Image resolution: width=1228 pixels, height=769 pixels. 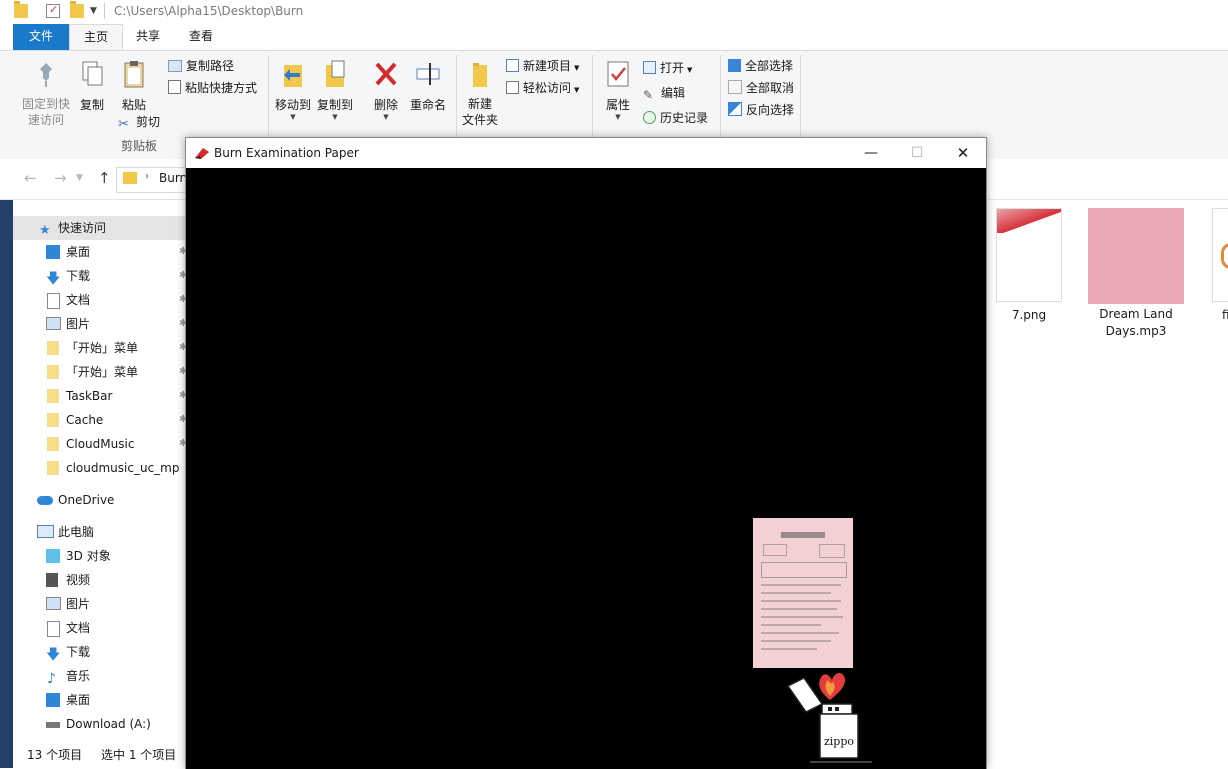 I want to click on nav-label: 文档, so click(x=78, y=628).